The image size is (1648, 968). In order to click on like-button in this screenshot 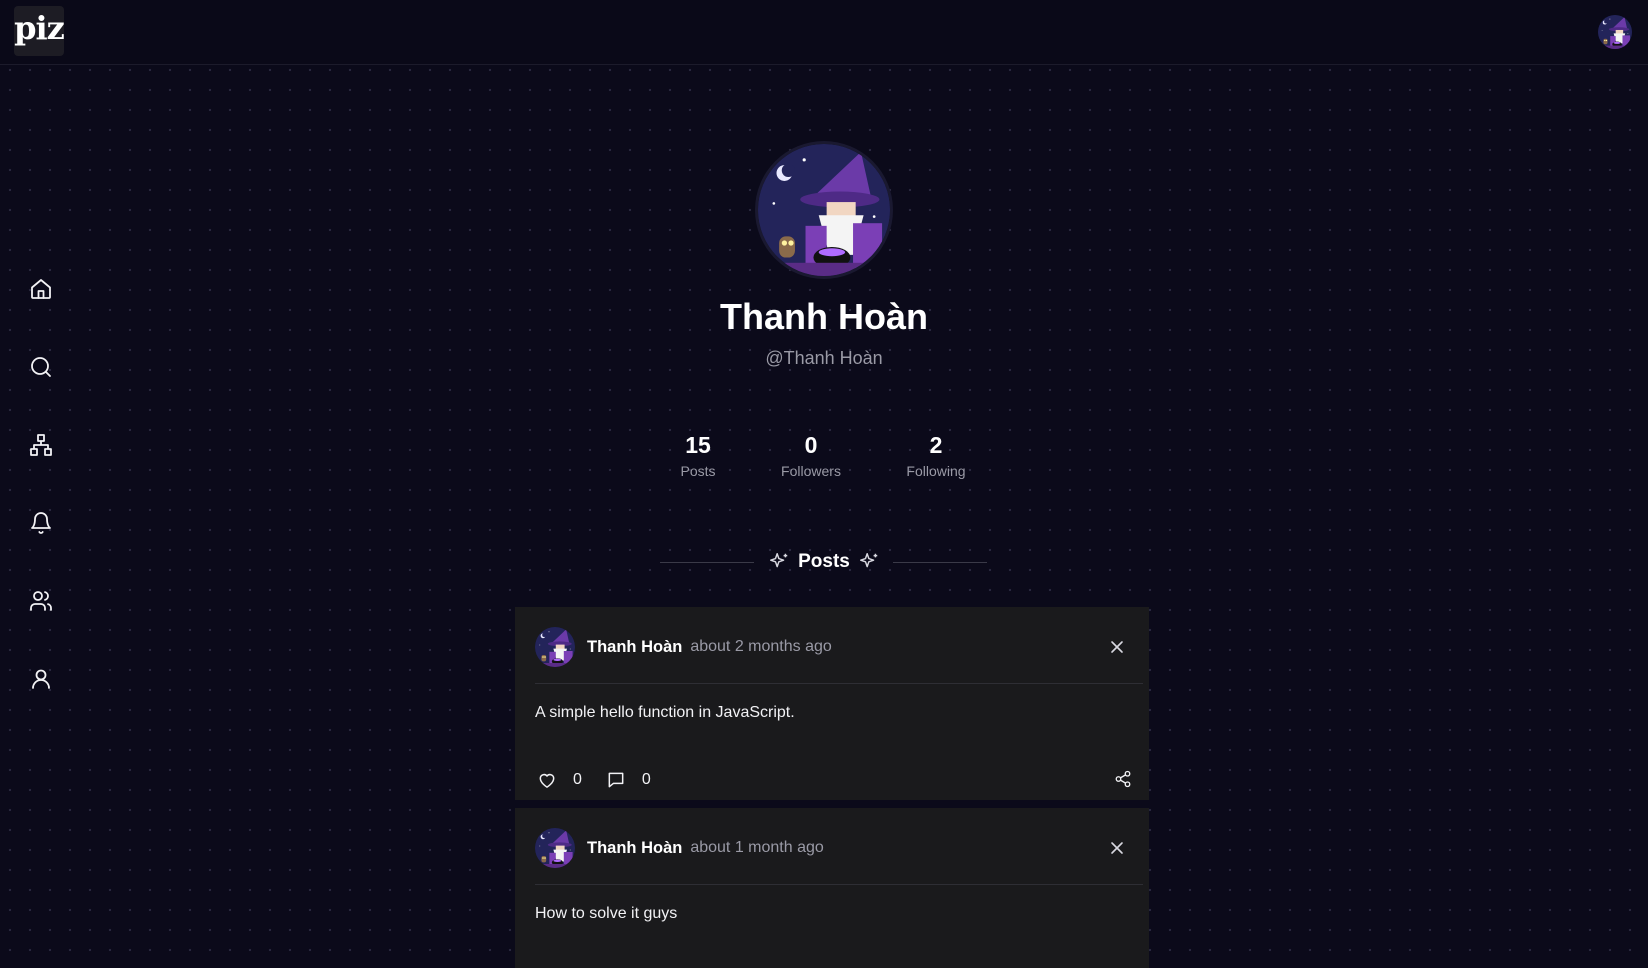, I will do `click(547, 780)`.